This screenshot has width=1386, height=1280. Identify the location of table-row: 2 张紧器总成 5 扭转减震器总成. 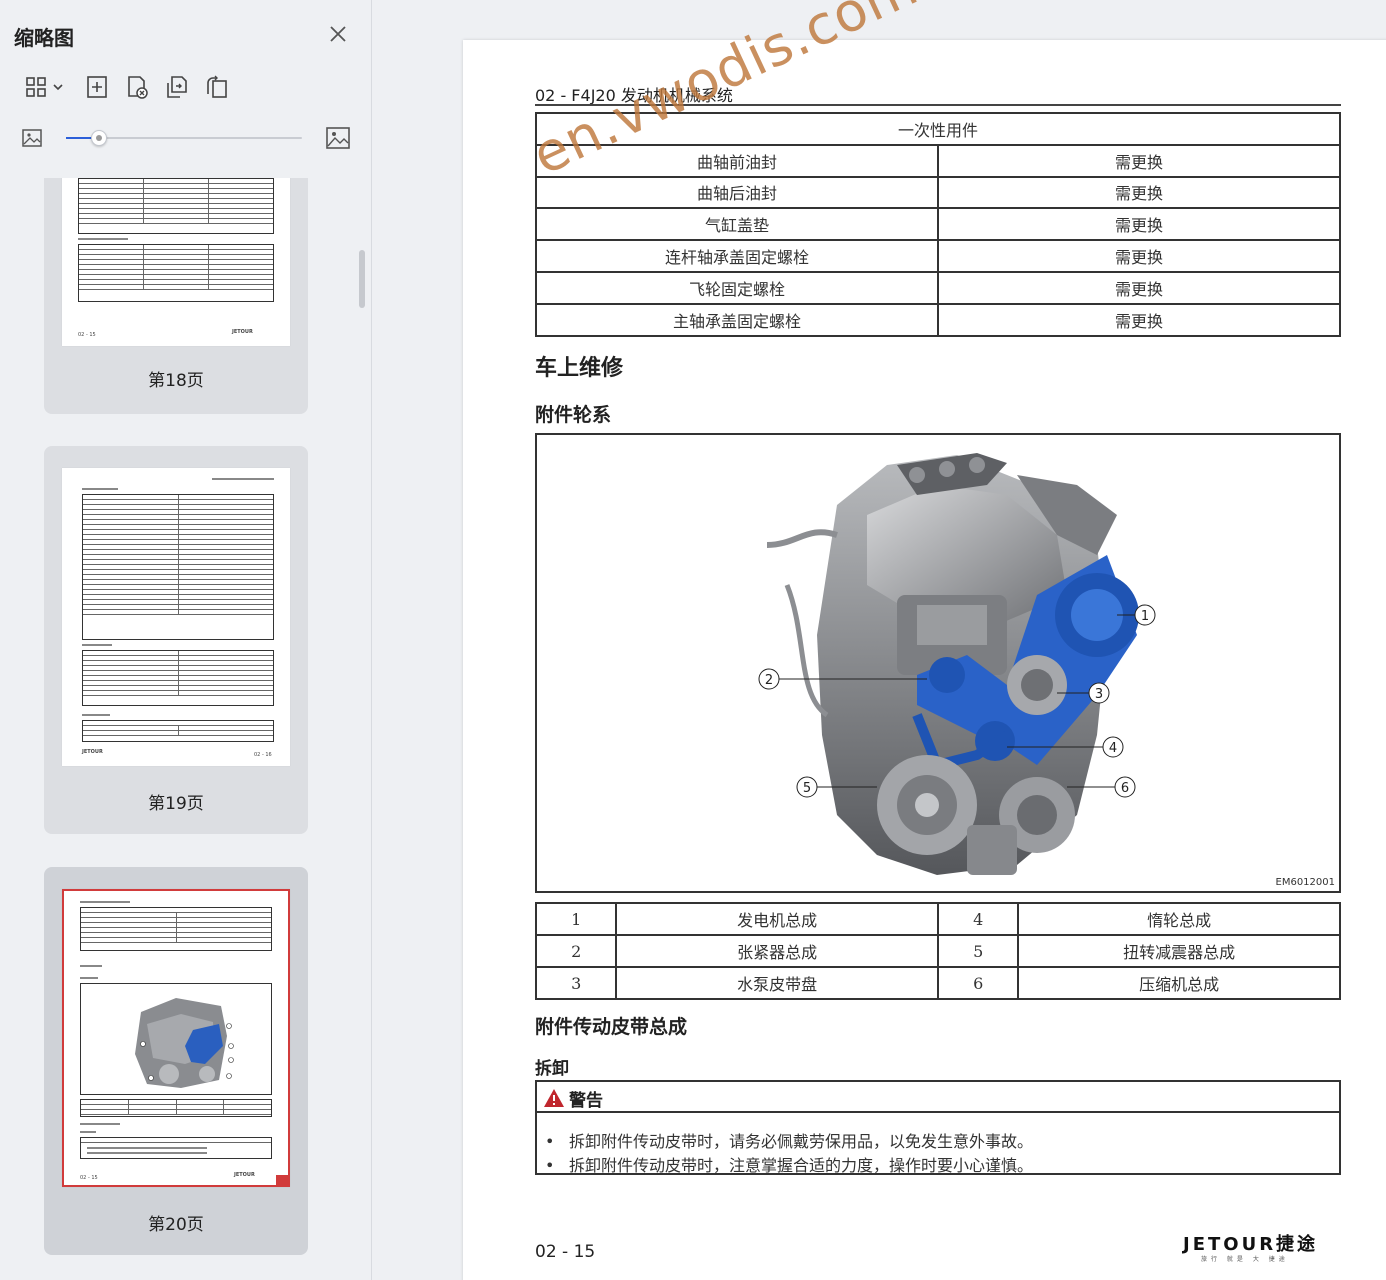
(937, 951).